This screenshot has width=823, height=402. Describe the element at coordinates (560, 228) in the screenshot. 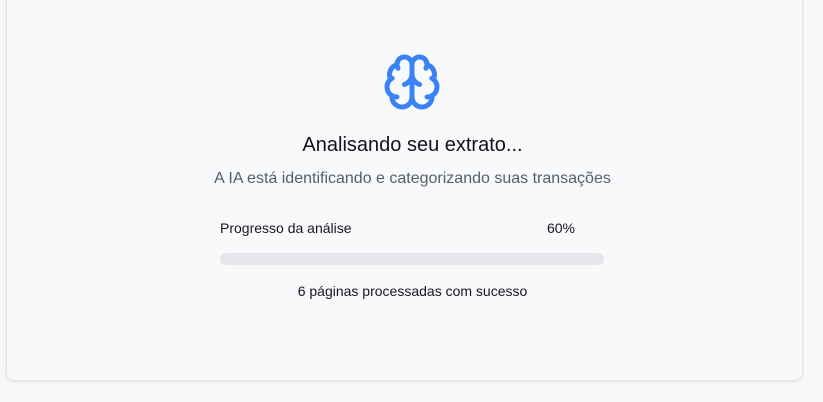

I see `progress-percentage: 60%` at that location.